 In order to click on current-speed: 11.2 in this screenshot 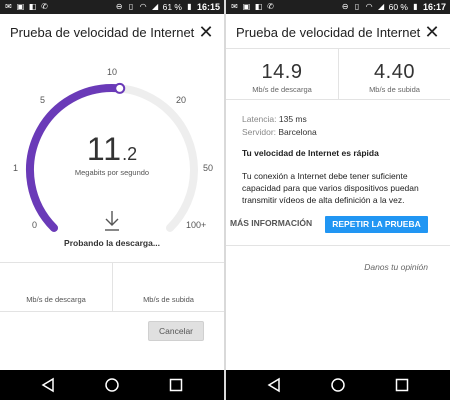, I will do `click(112, 149)`.